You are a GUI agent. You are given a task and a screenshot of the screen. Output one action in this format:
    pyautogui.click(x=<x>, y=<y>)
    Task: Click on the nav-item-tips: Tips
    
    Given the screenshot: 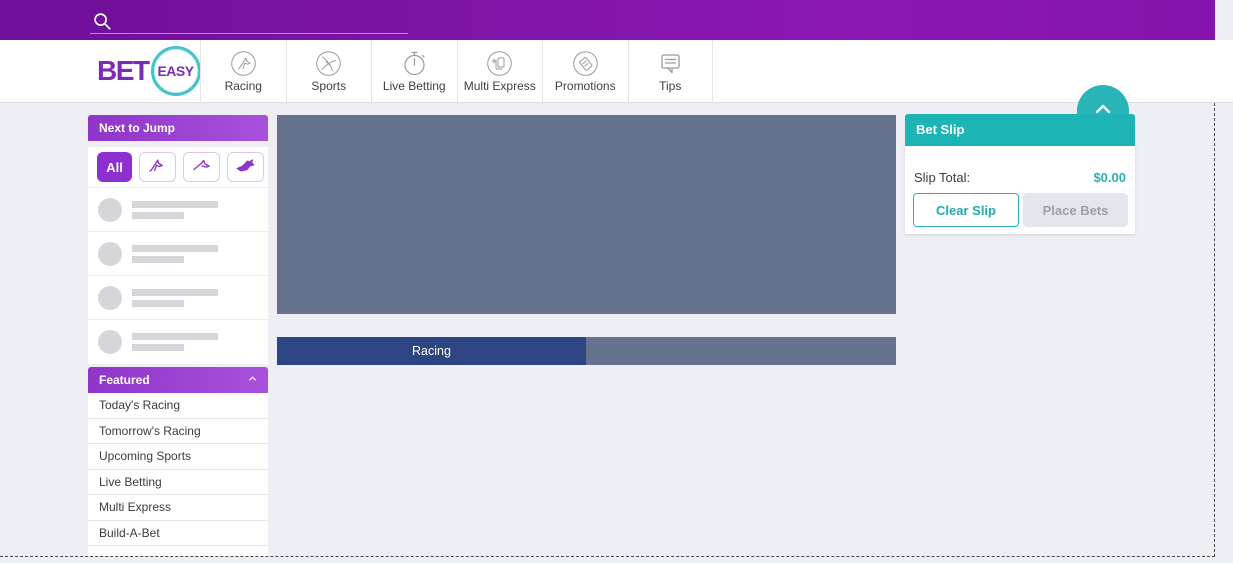 What is the action you would take?
    pyautogui.click(x=670, y=71)
    